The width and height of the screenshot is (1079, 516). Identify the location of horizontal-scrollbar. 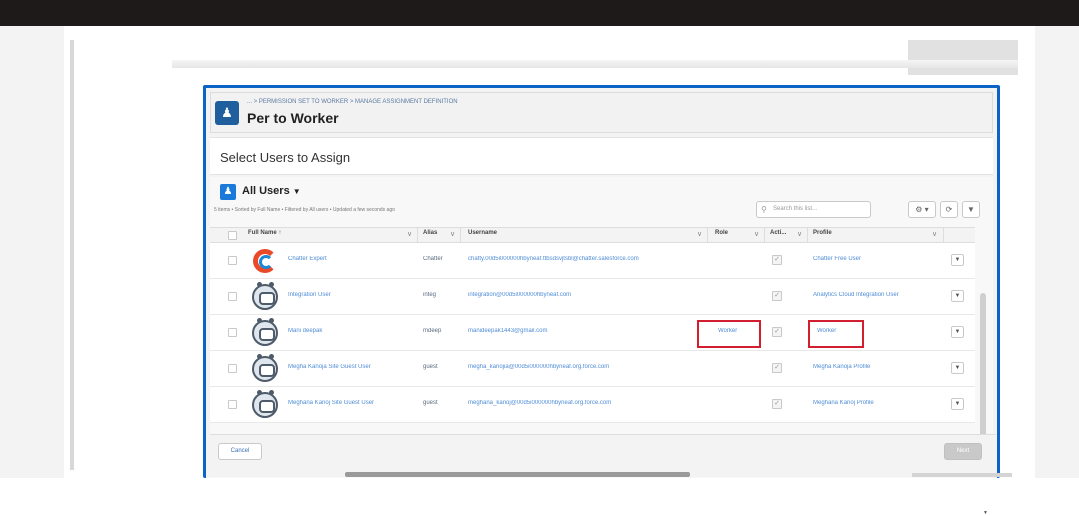
(517, 474).